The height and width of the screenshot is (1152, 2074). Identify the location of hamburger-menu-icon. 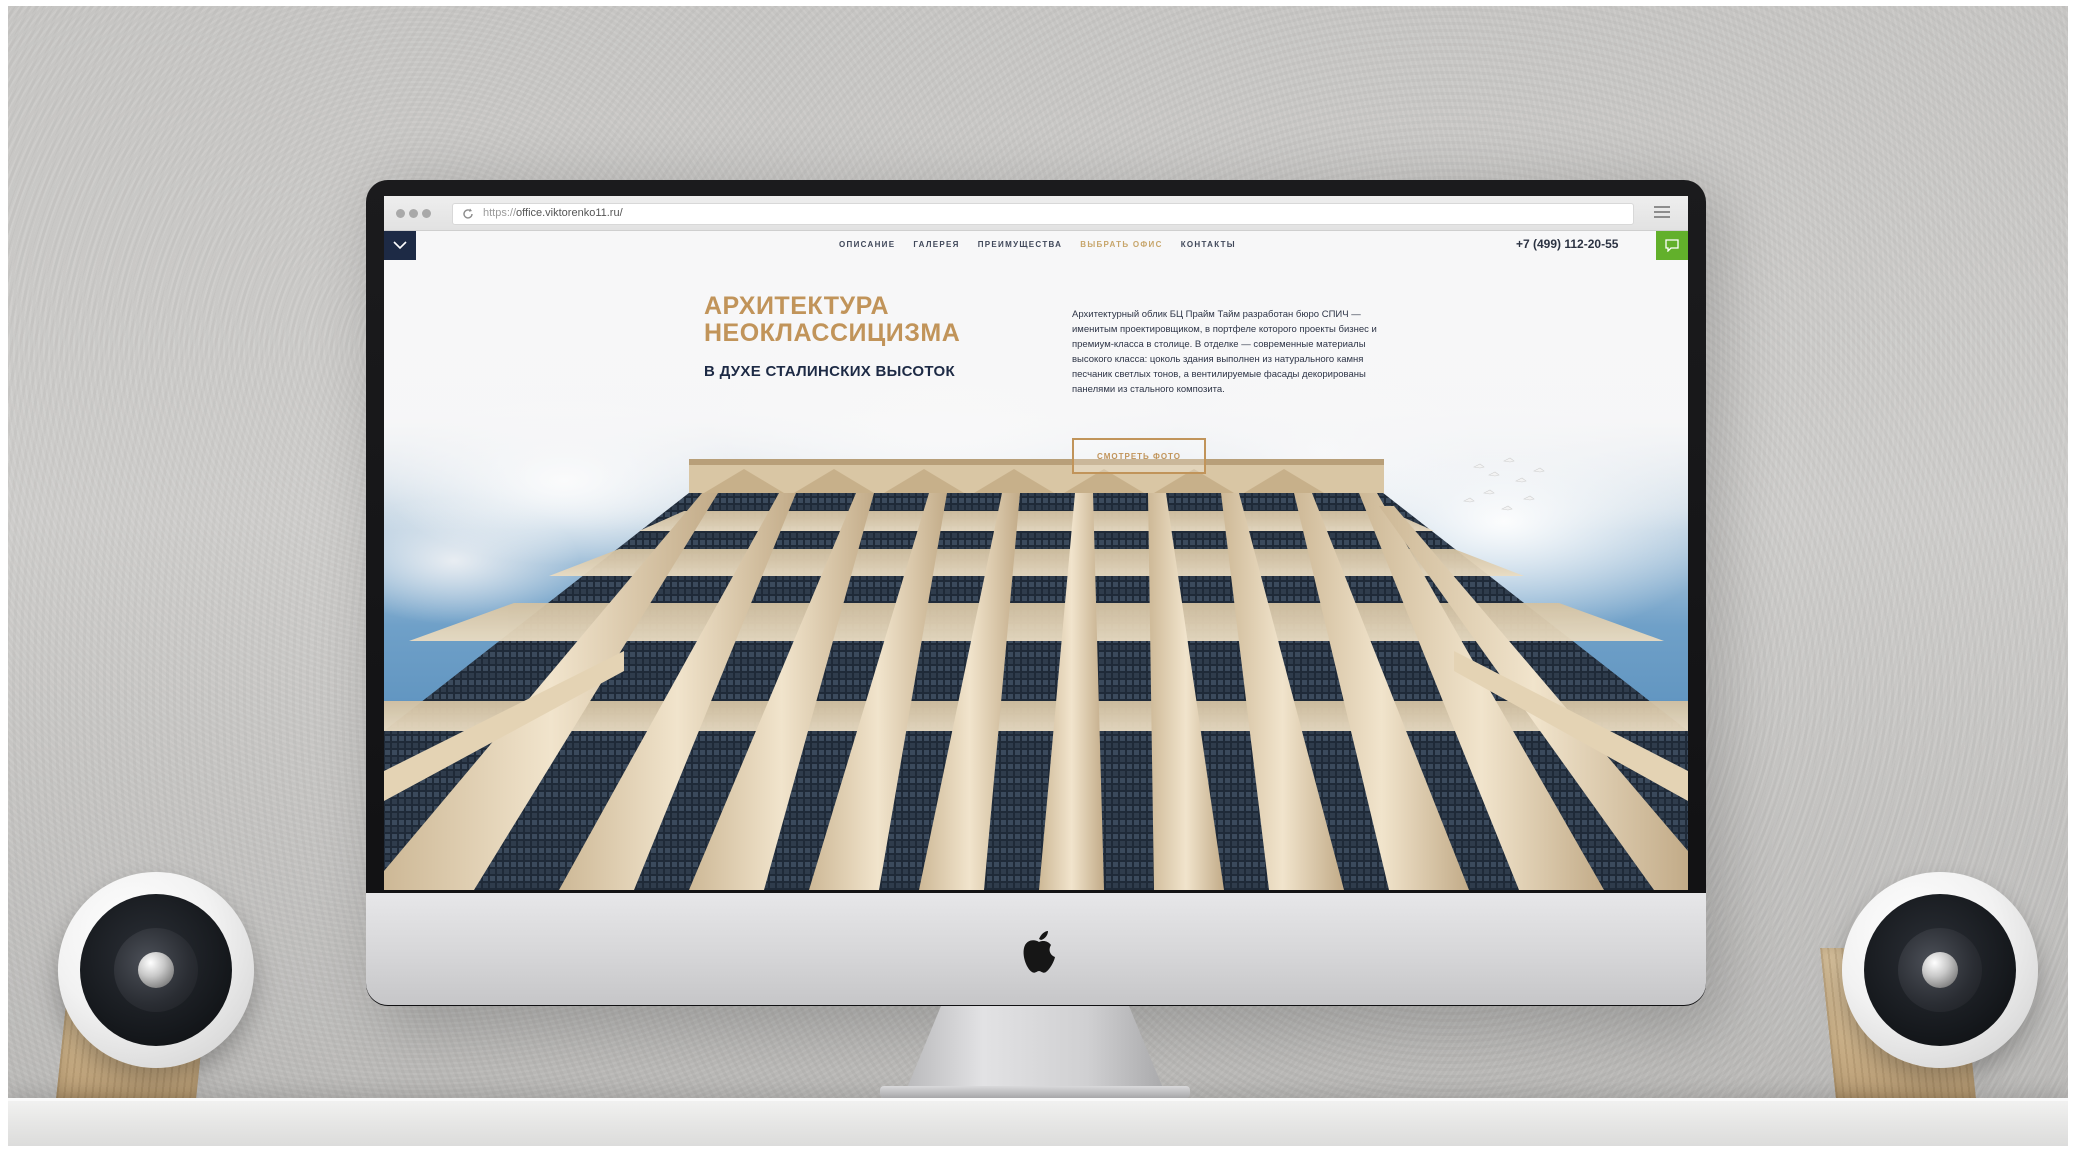
(1662, 213).